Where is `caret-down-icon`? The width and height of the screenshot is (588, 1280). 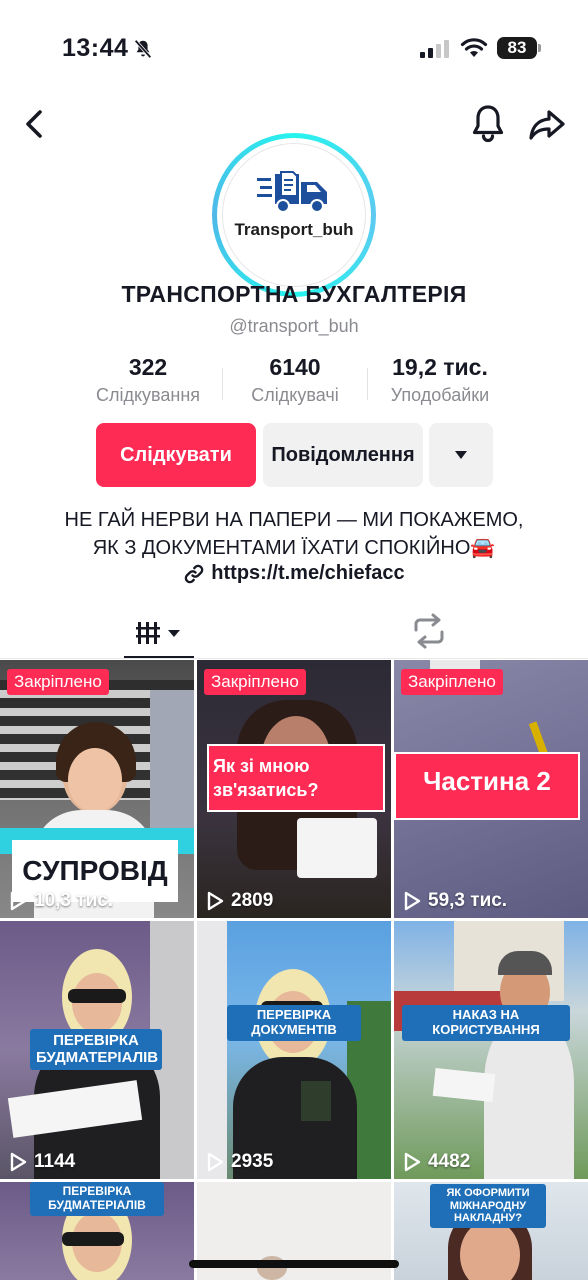 caret-down-icon is located at coordinates (461, 455).